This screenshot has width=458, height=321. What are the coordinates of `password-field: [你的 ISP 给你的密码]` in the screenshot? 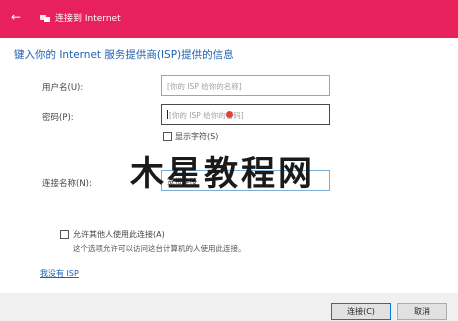 It's located at (245, 114).